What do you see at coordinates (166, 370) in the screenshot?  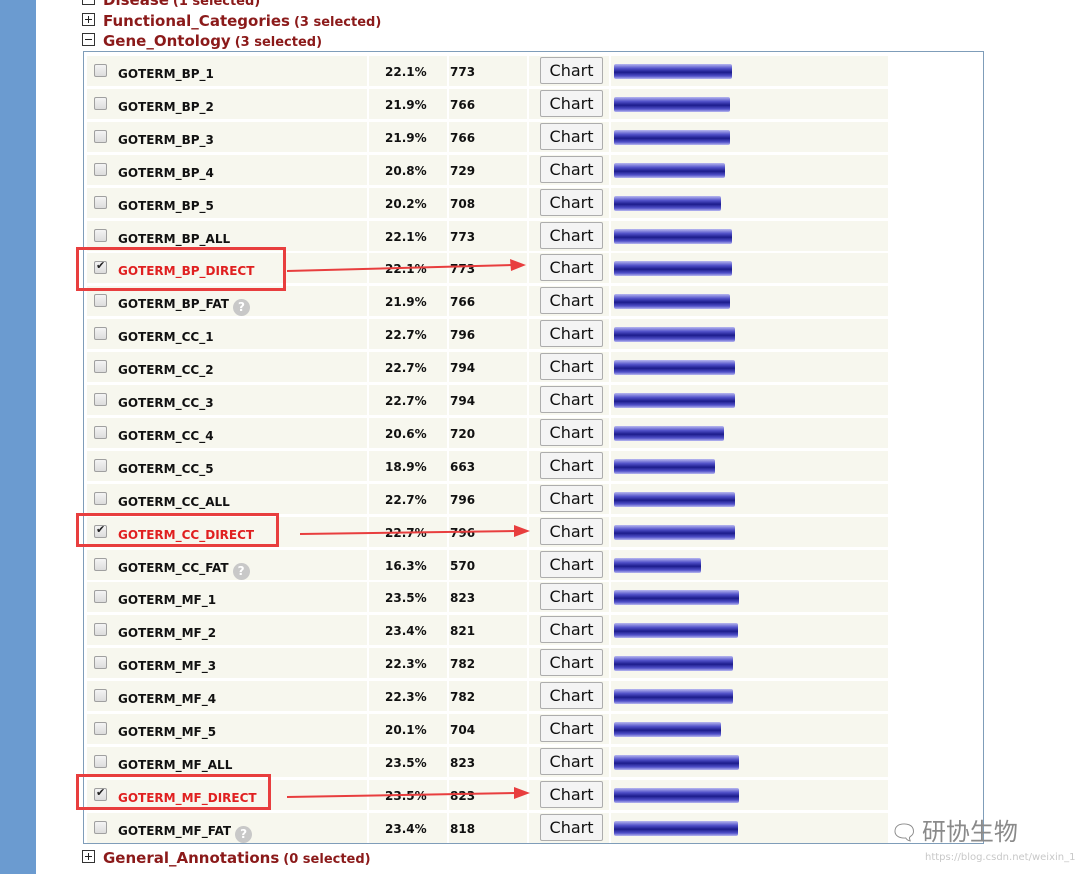 I see `term-name: GOTERM_CC_2` at bounding box center [166, 370].